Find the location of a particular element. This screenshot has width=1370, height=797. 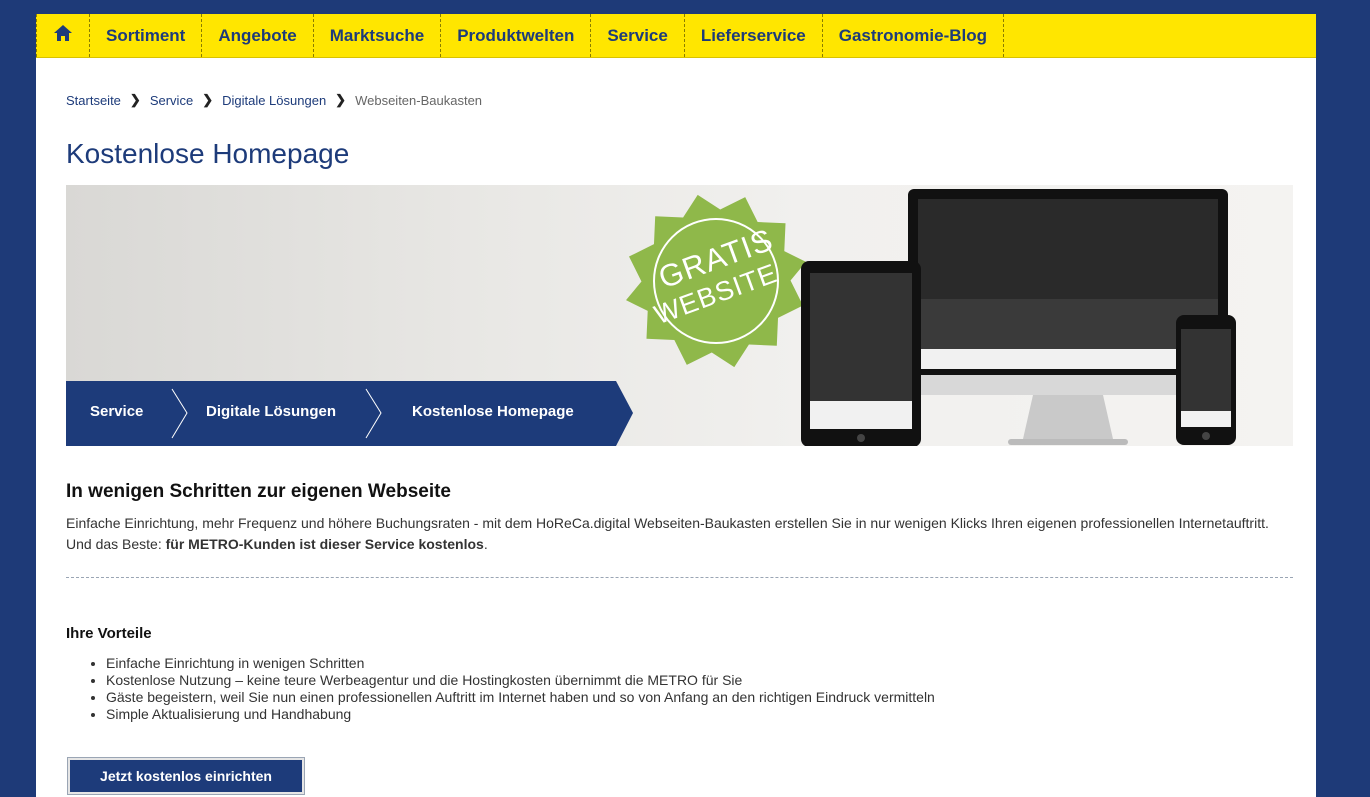

benefit-item: Simple Aktualisierung und Handhabung is located at coordinates (520, 714).